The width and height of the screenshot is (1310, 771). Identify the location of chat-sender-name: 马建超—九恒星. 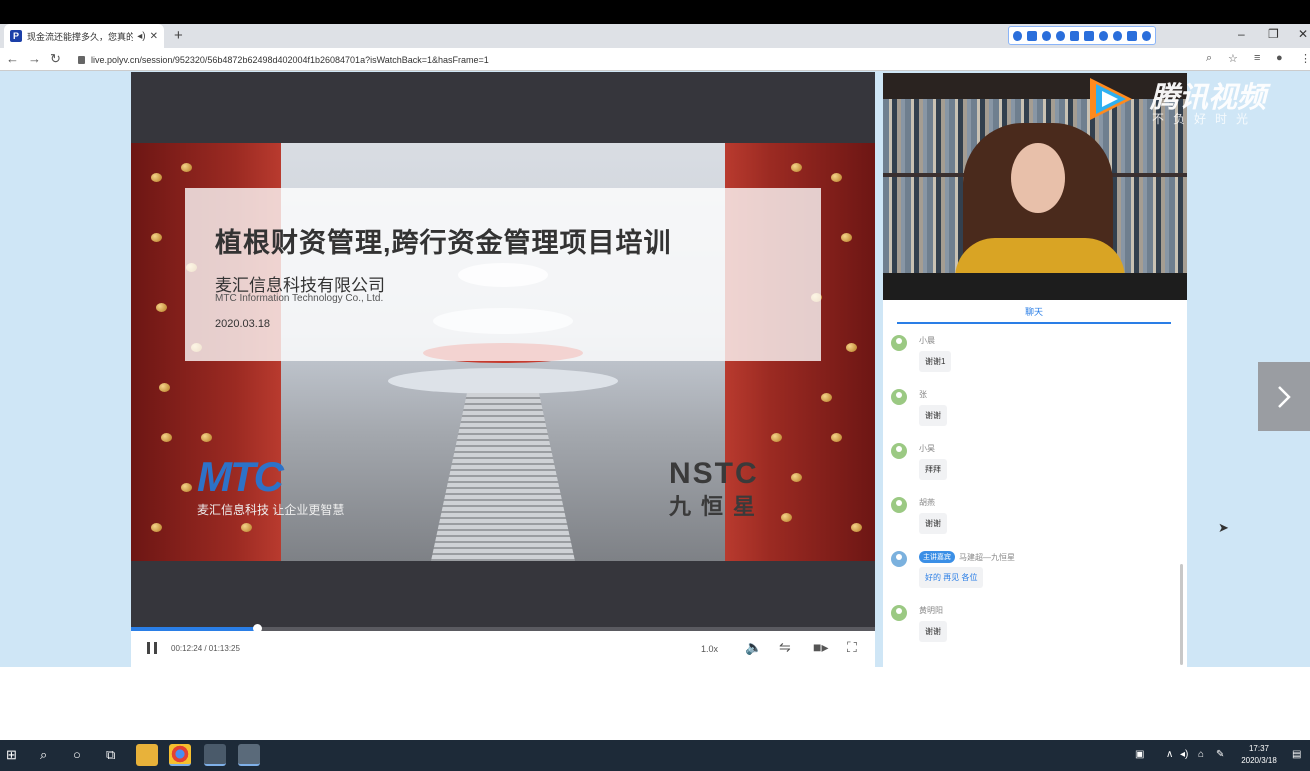
(987, 557).